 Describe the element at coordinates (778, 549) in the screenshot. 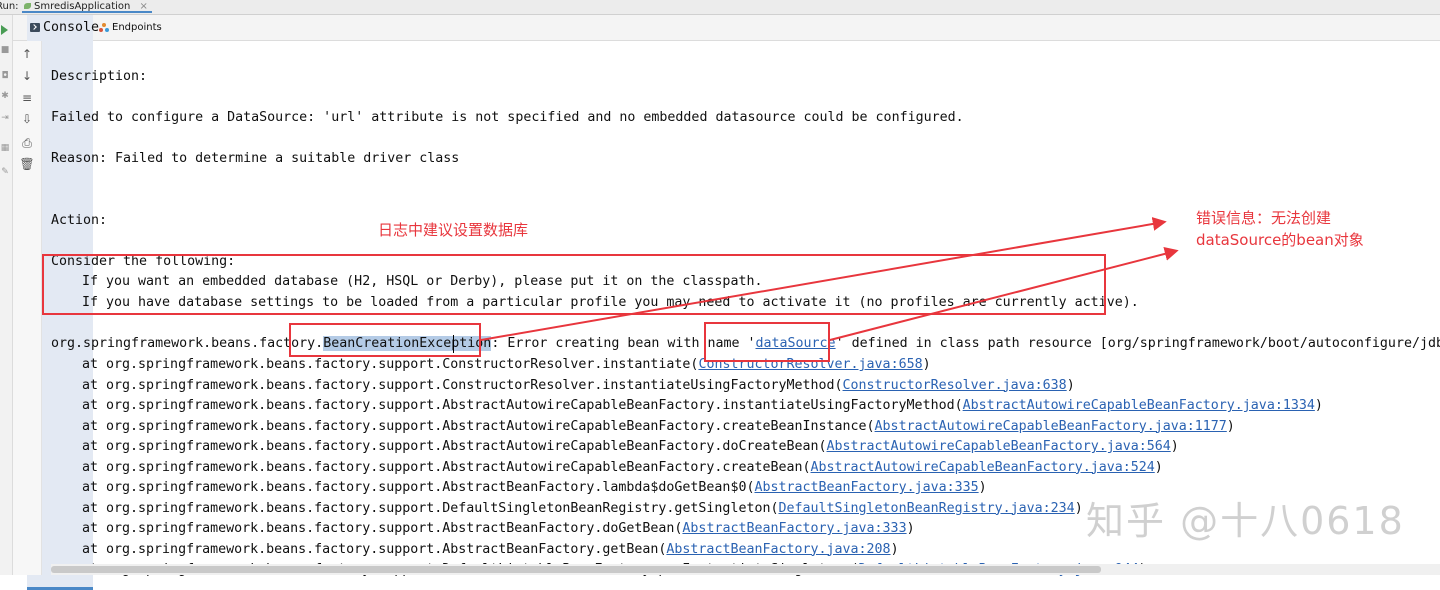

I see `stack-frame-link: AbstractBeanFactory.java:208` at that location.